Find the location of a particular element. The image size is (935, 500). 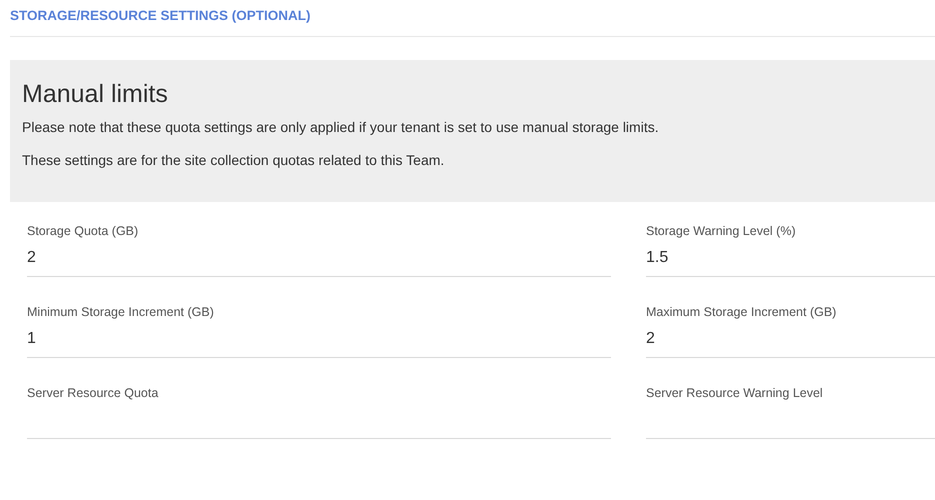

notice-text: These settings are for the site collection quotas related to this Team. is located at coordinates (234, 160).